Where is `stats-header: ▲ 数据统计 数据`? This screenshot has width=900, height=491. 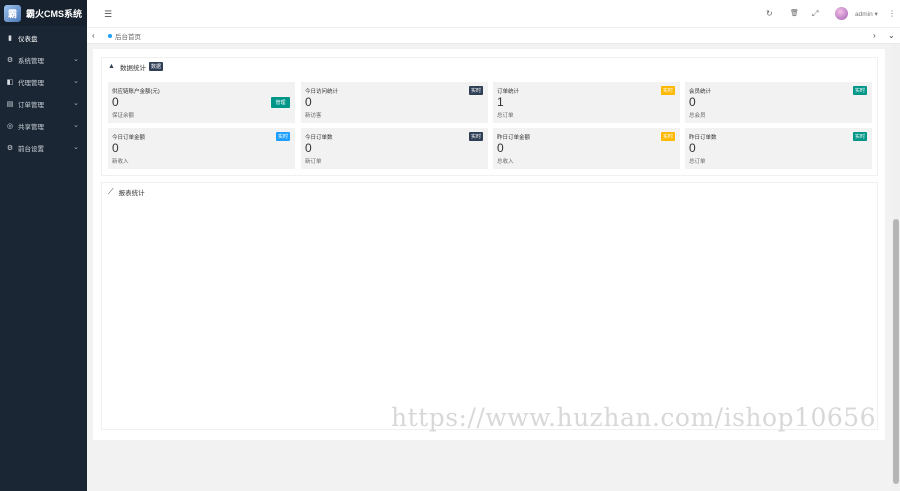
stats-header: ▲ 数据统计 数据 is located at coordinates (489, 66).